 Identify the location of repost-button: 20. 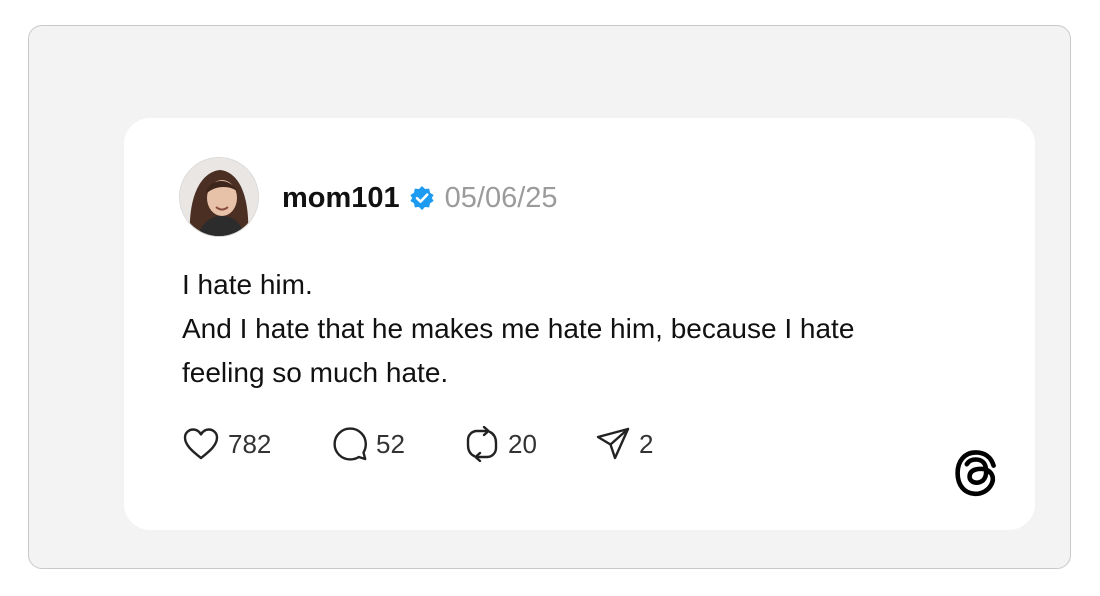
(529, 444).